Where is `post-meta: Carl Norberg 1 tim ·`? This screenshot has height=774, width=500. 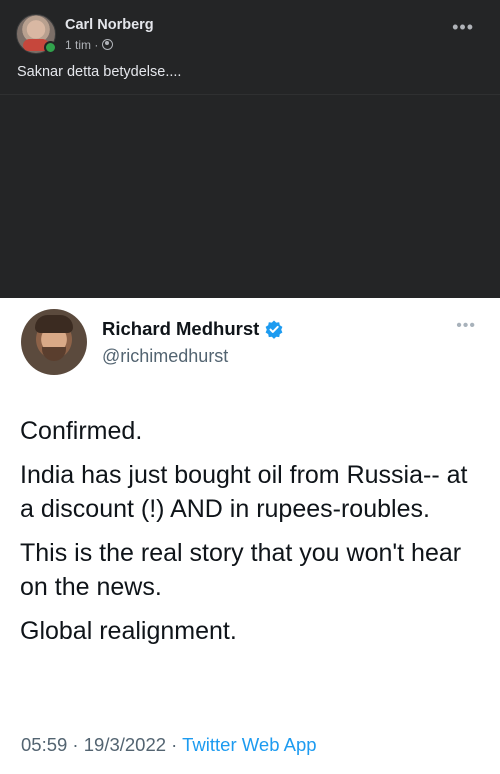
post-meta: Carl Norberg 1 tim · is located at coordinates (109, 34).